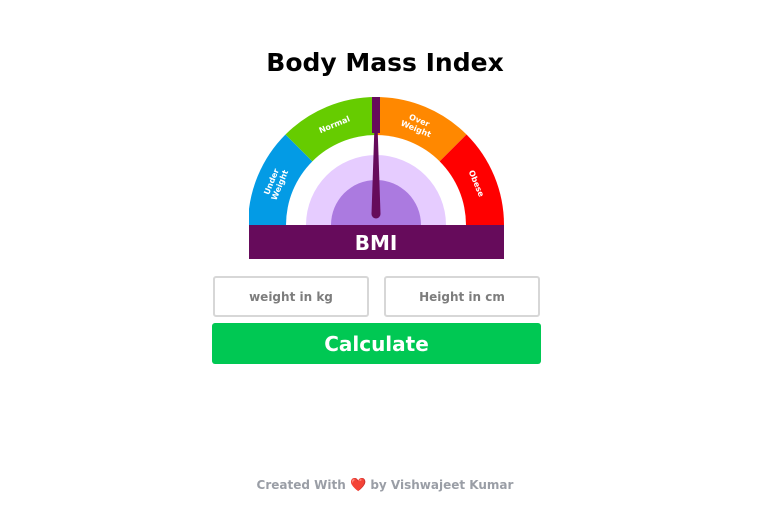 This screenshot has width=770, height=514. What do you see at coordinates (442, 485) in the screenshot?
I see `footer-author: by Vishwajeet Kumar` at bounding box center [442, 485].